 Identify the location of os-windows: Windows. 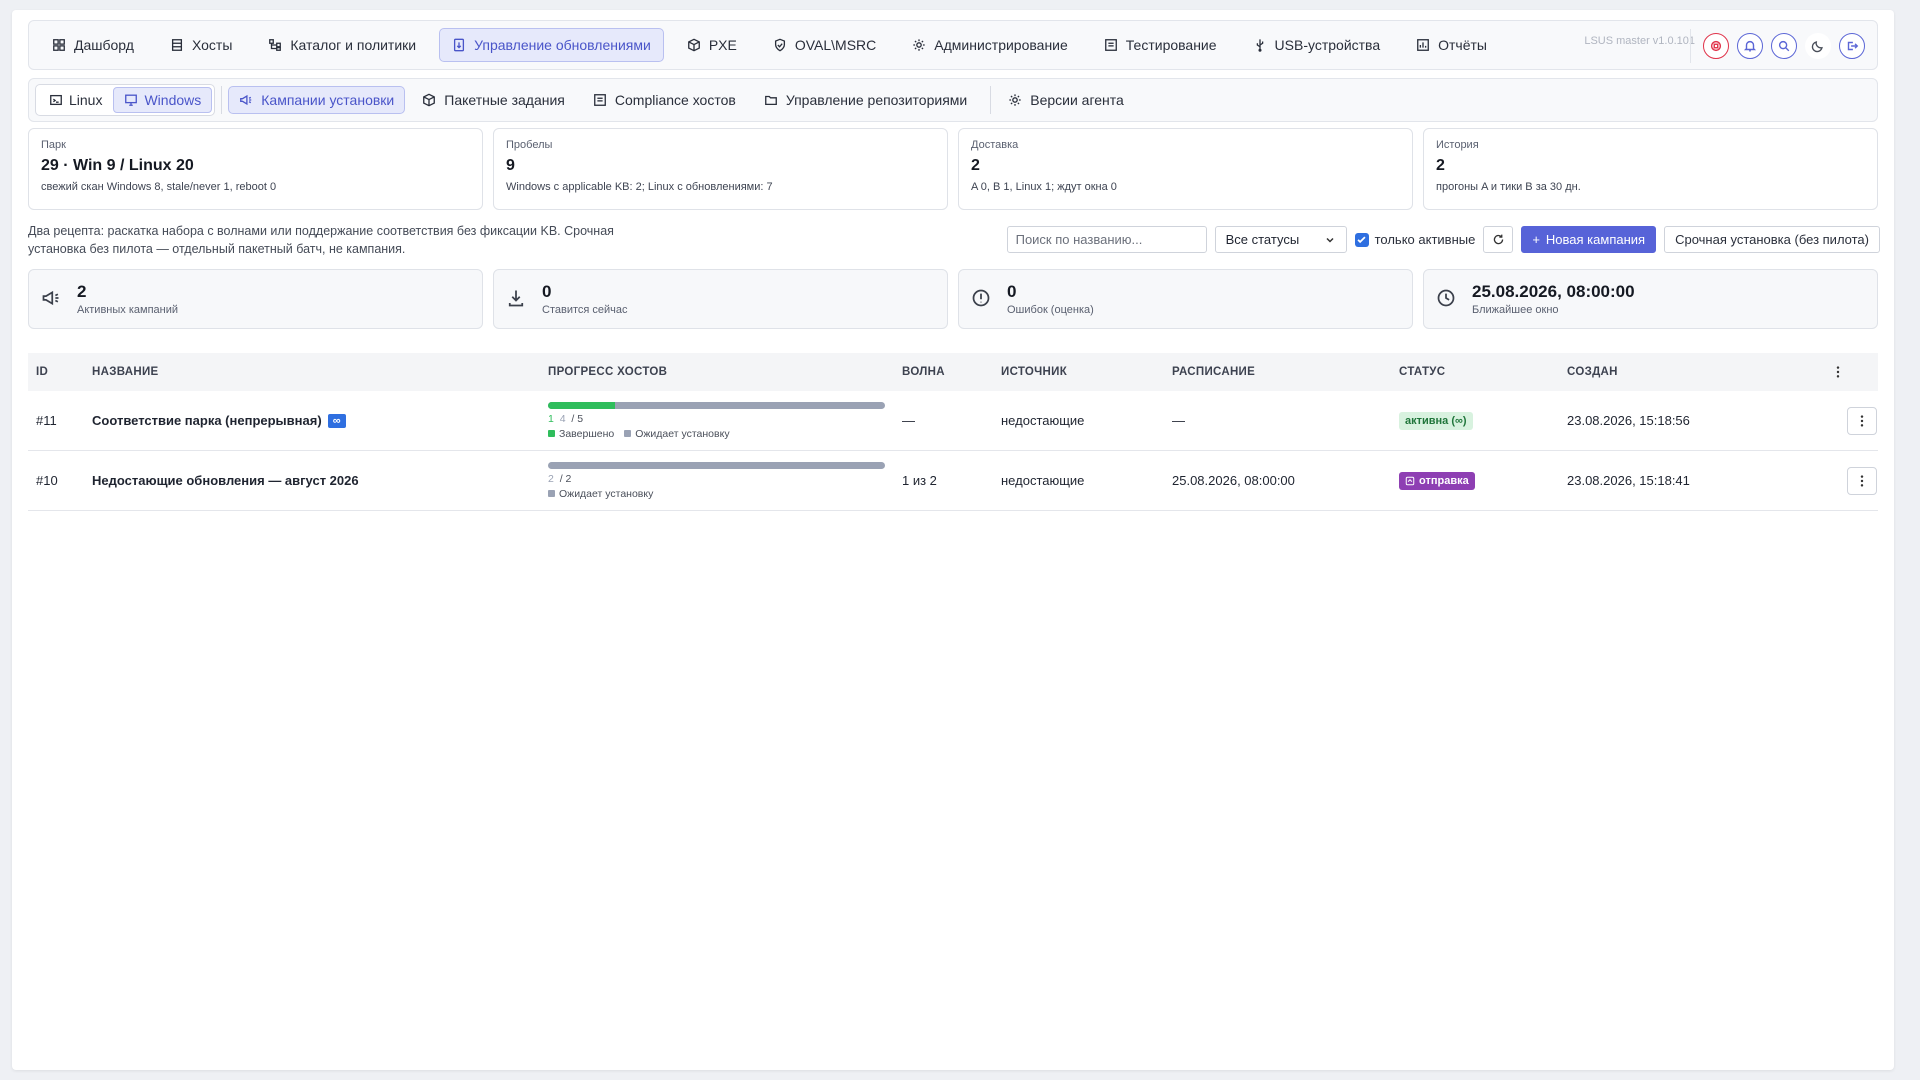
(163, 100).